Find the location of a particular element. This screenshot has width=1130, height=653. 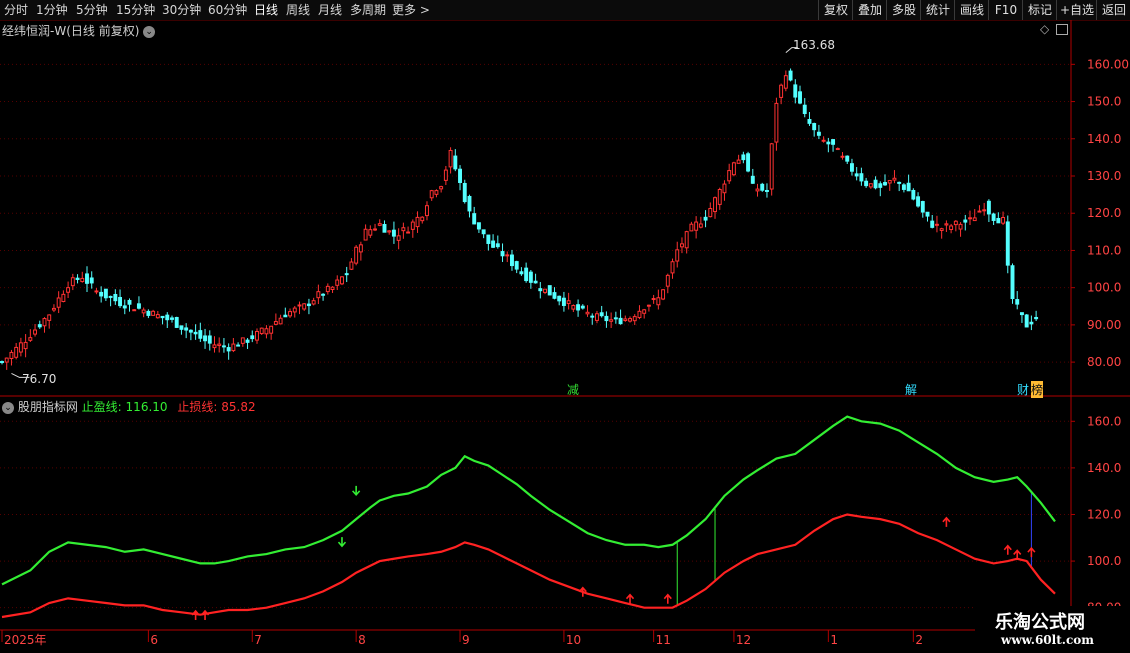

period-tab-6: 日线 is located at coordinates (266, 10).